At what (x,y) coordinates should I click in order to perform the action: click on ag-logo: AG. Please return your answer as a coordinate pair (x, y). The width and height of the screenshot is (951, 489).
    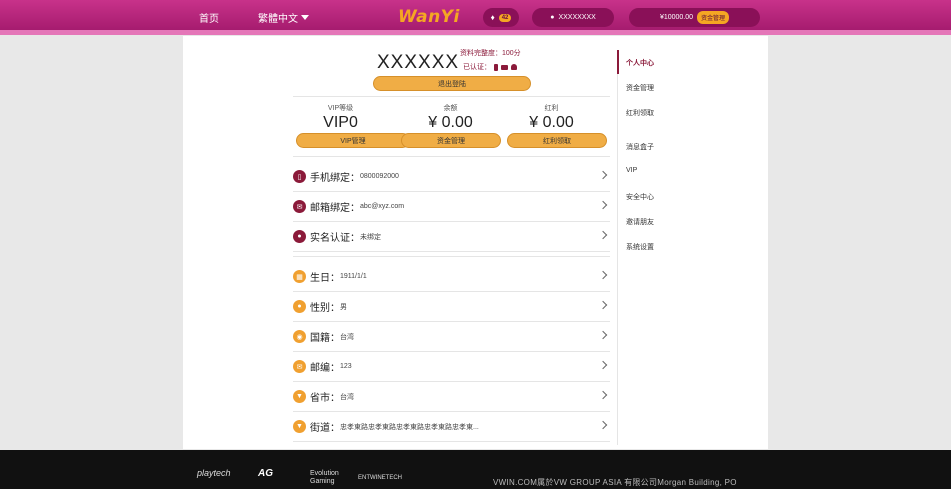
    Looking at the image, I should click on (265, 473).